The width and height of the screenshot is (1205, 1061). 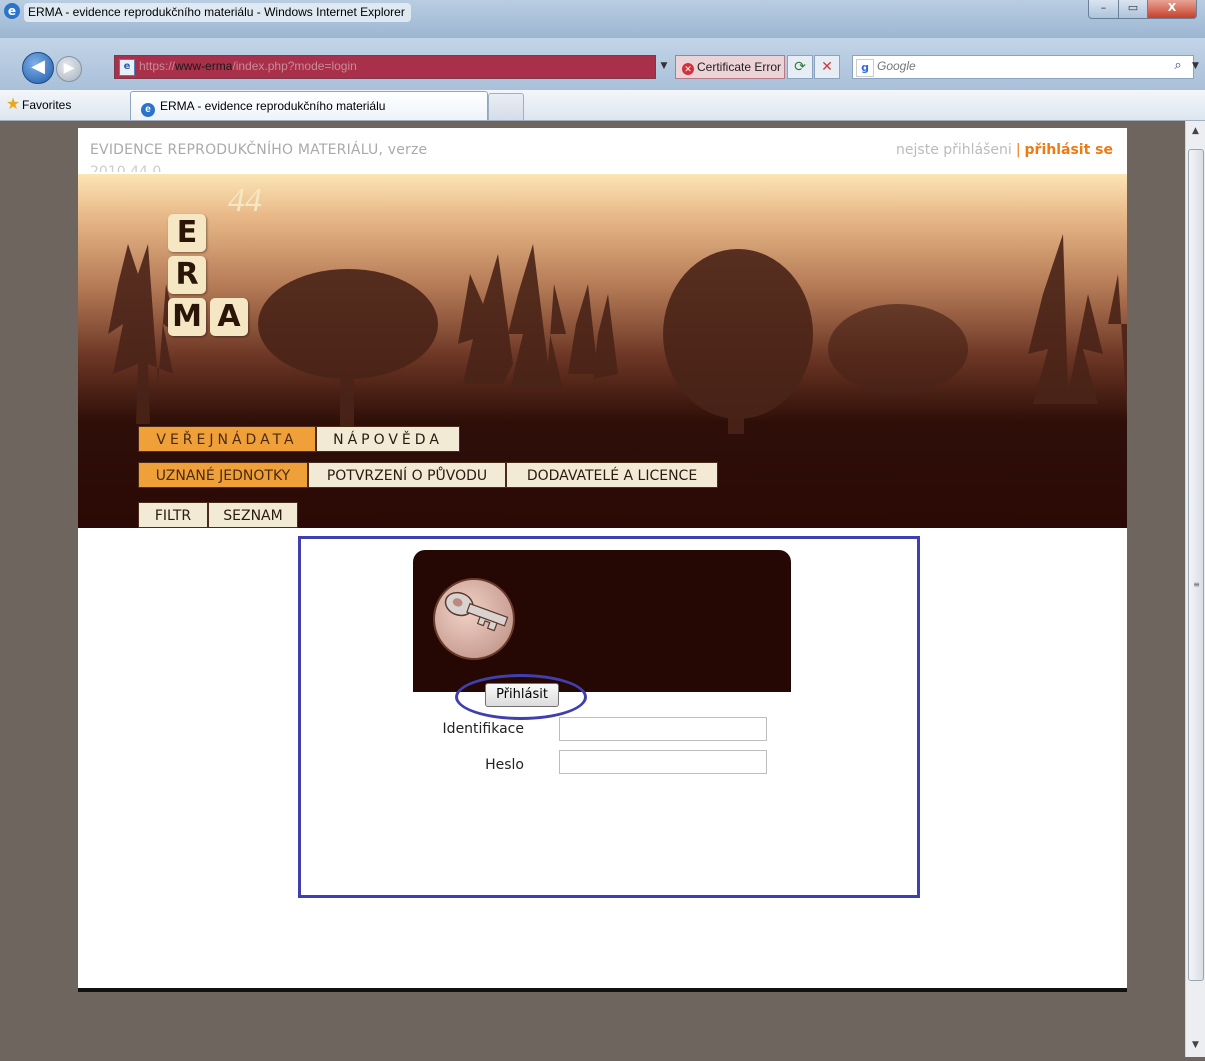 I want to click on address-bar: e https://www-erma/index.php?mode=login, so click(x=385, y=67).